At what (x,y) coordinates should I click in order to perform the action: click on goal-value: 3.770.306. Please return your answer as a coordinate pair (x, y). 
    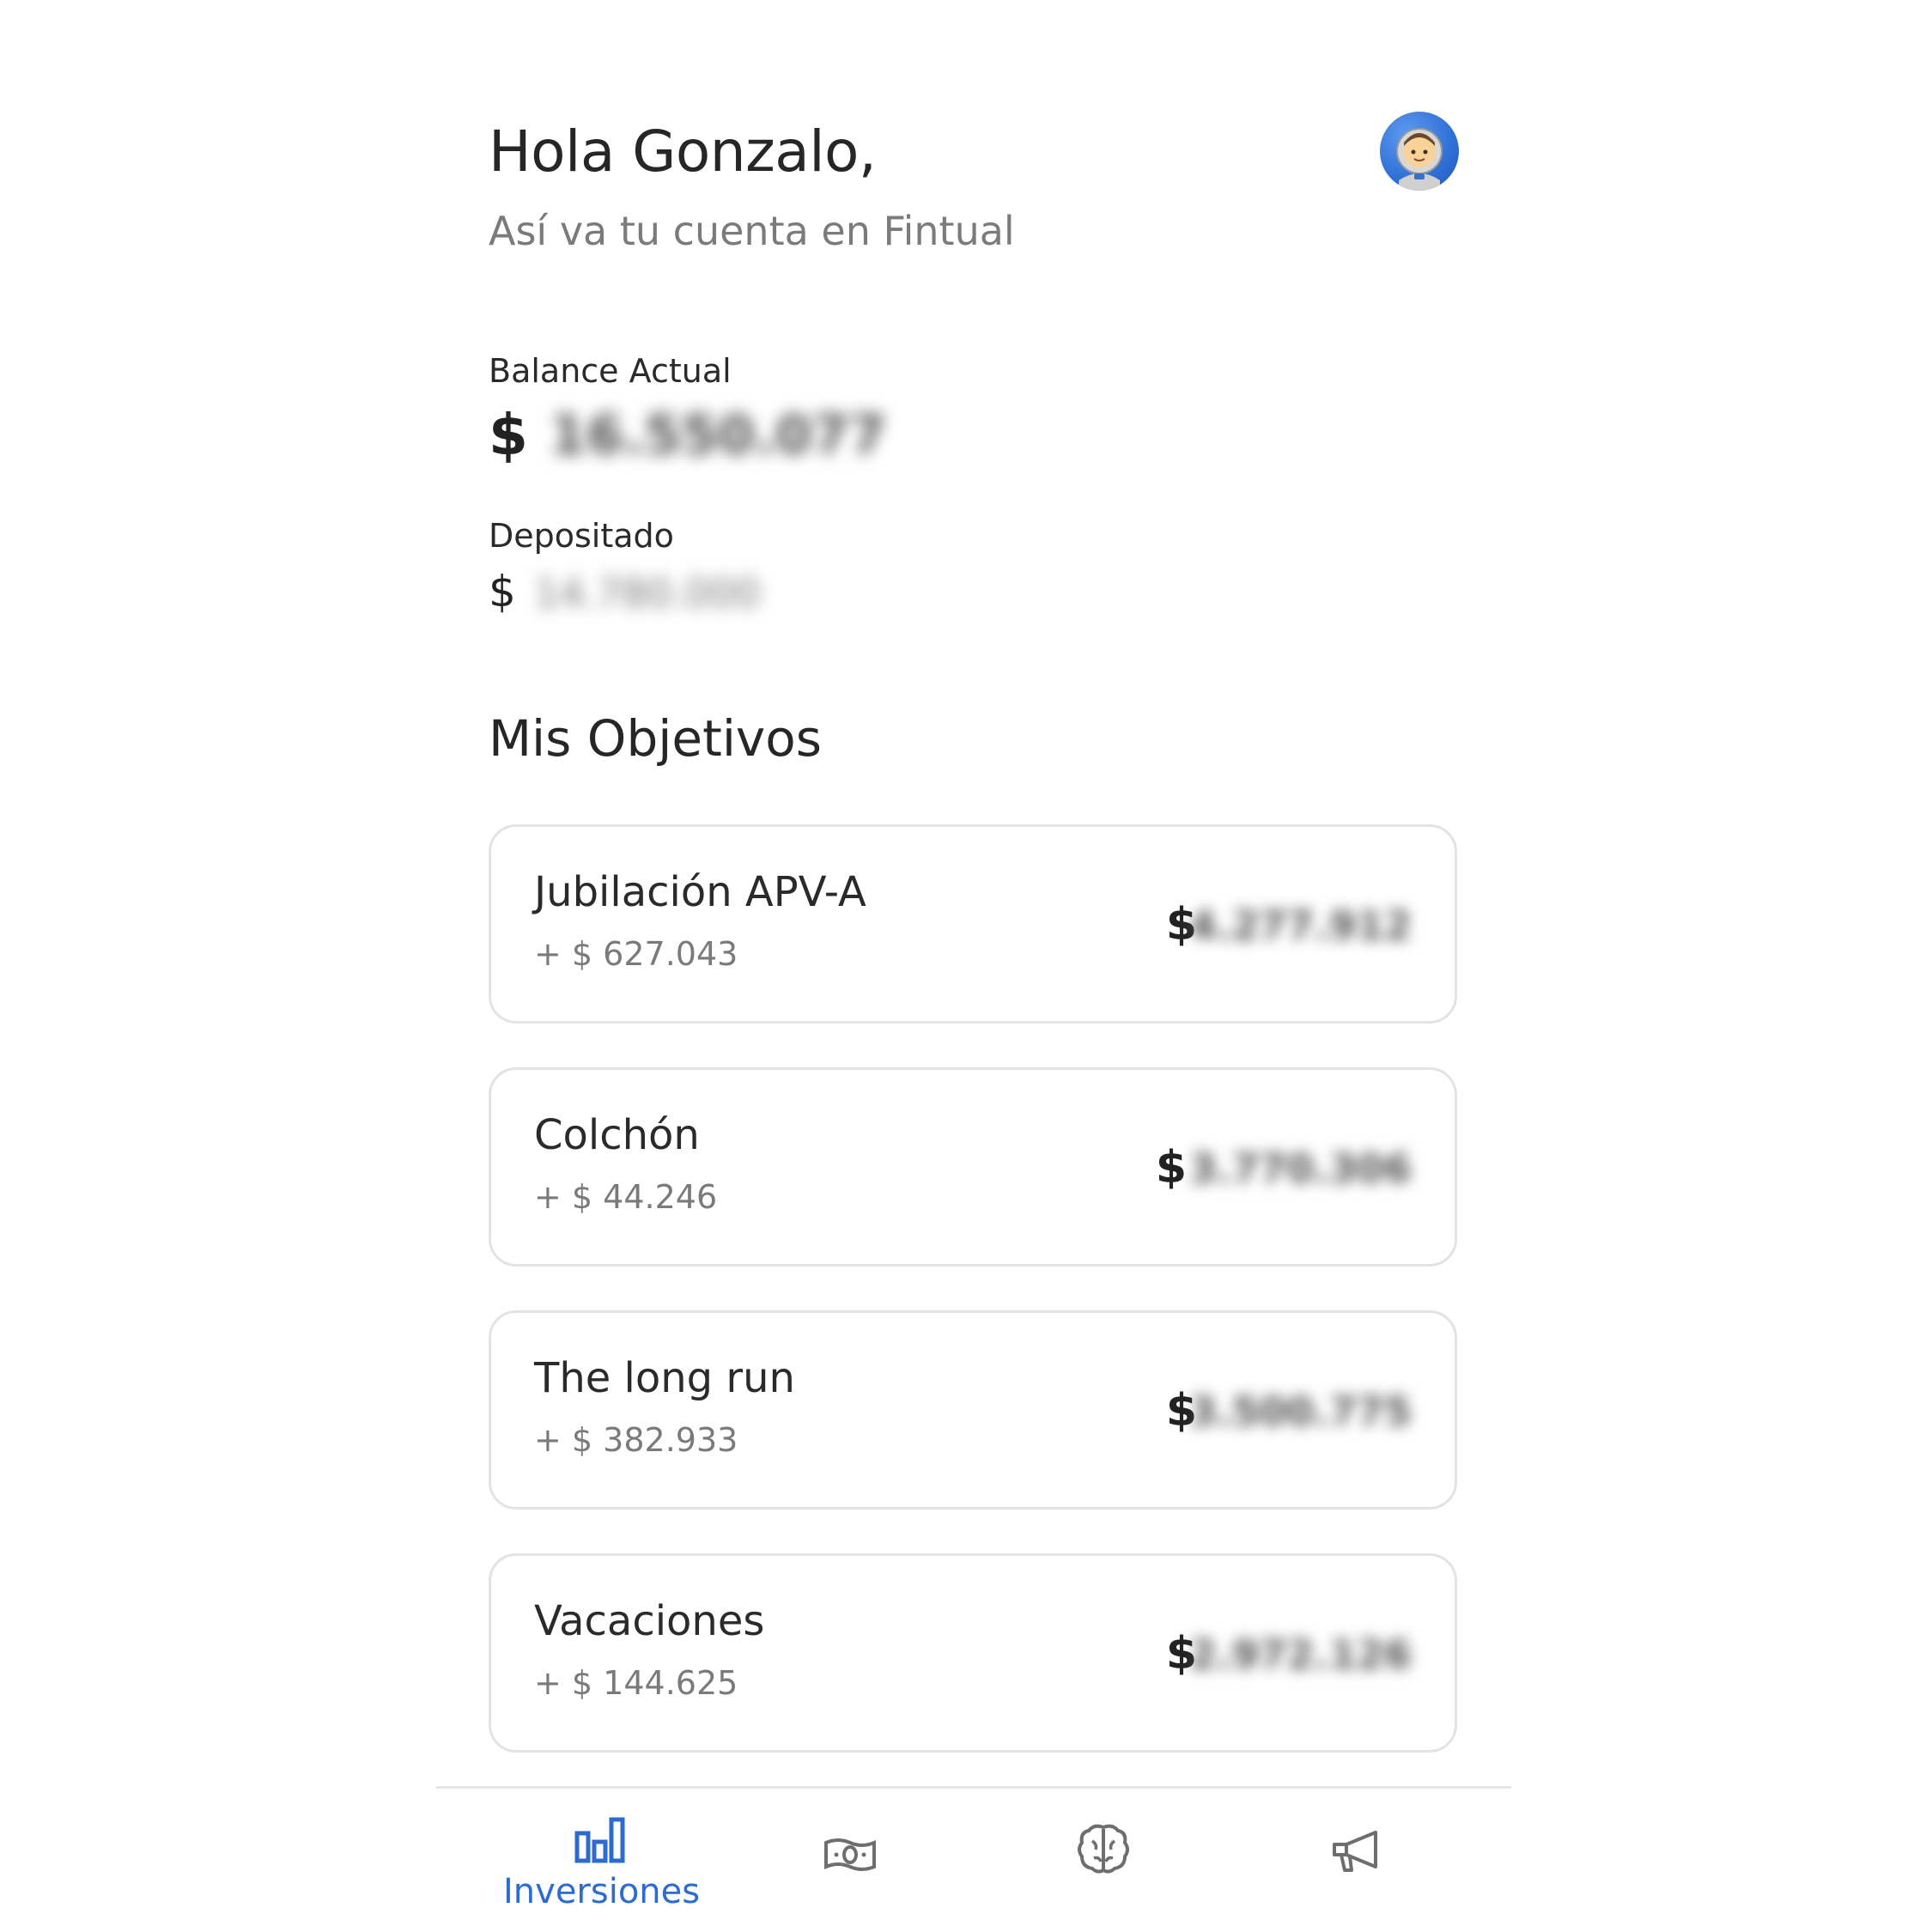
    Looking at the image, I should click on (1301, 1169).